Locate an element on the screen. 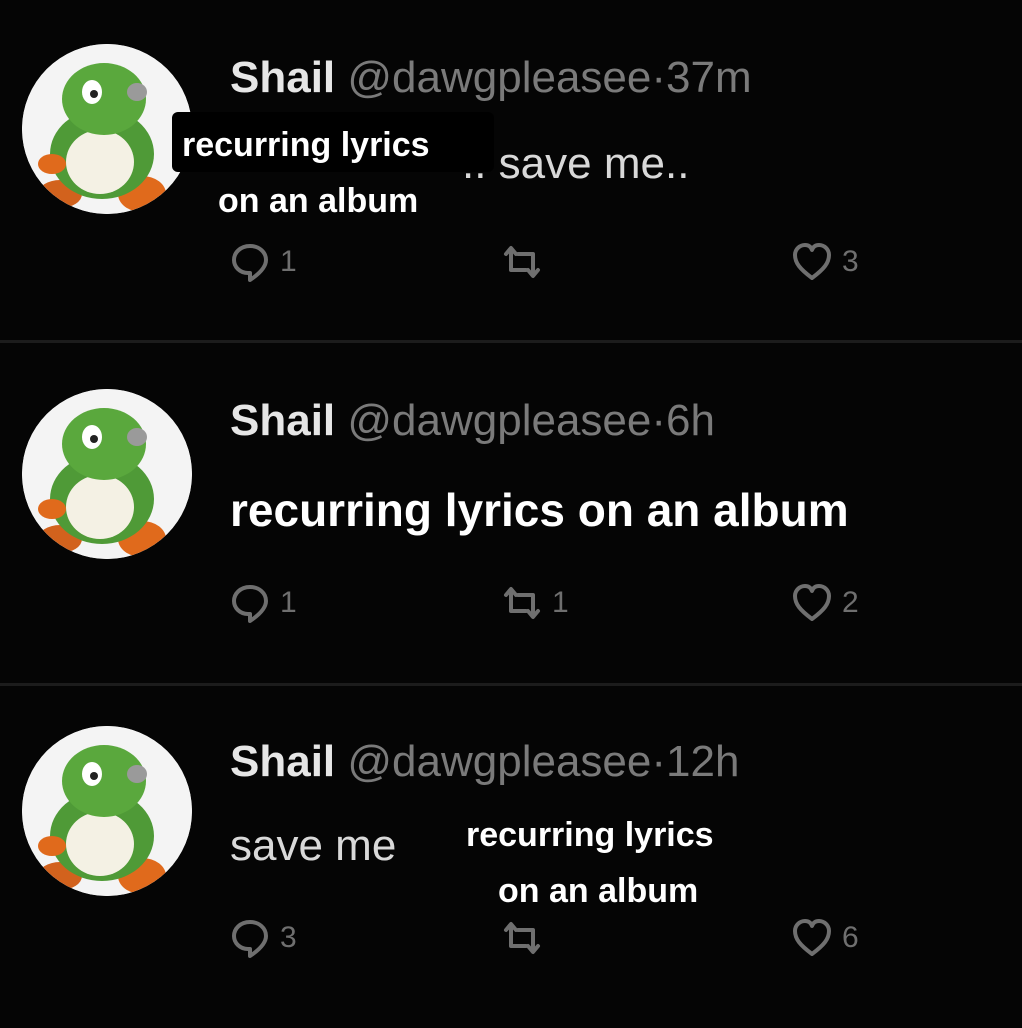  timestamp: 6h is located at coordinates (690, 420).